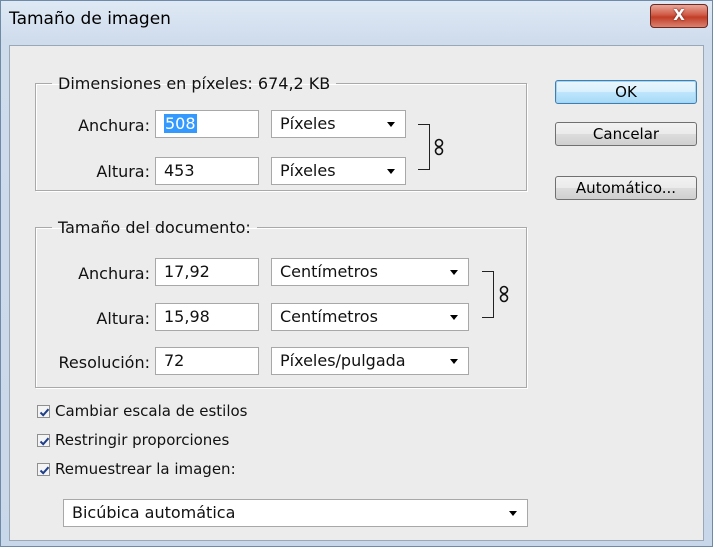 The image size is (715, 549). Describe the element at coordinates (424, 147) in the screenshot. I see `pixel-constrain-bracket` at that location.